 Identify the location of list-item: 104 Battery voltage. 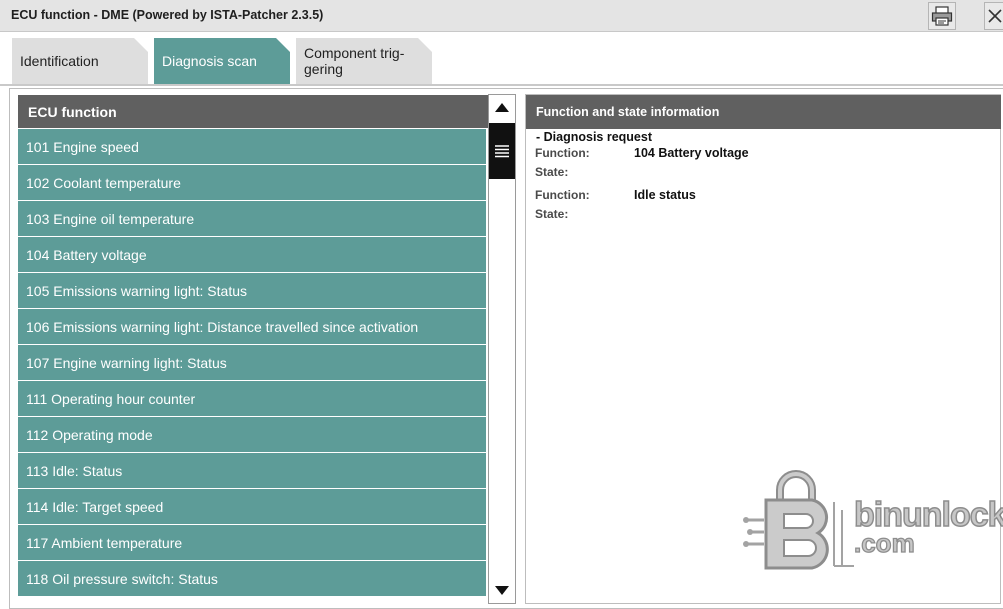
(252, 254).